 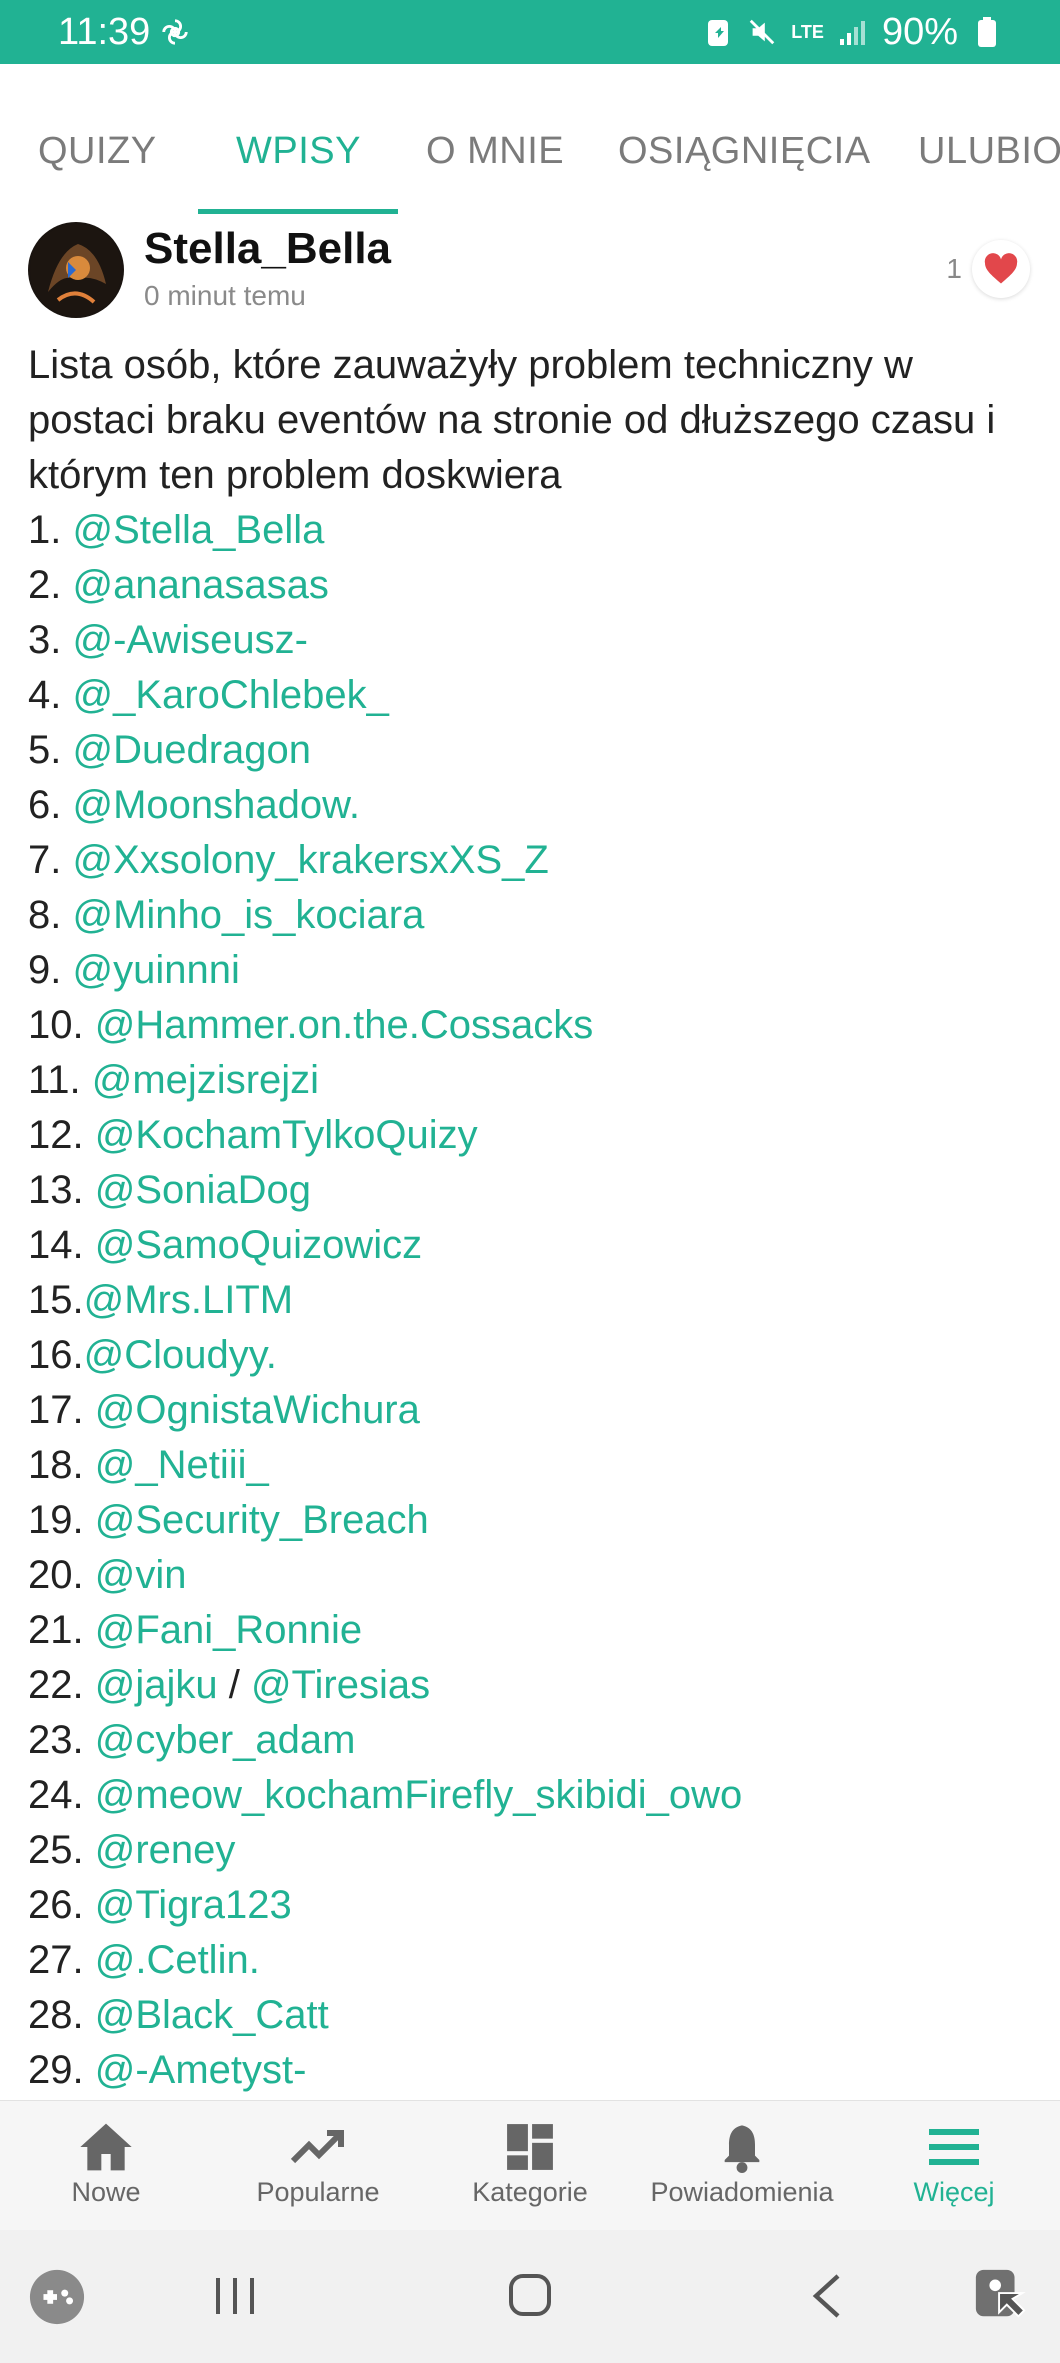 I want to click on user-mention-link: @yuinnni, so click(x=155, y=970).